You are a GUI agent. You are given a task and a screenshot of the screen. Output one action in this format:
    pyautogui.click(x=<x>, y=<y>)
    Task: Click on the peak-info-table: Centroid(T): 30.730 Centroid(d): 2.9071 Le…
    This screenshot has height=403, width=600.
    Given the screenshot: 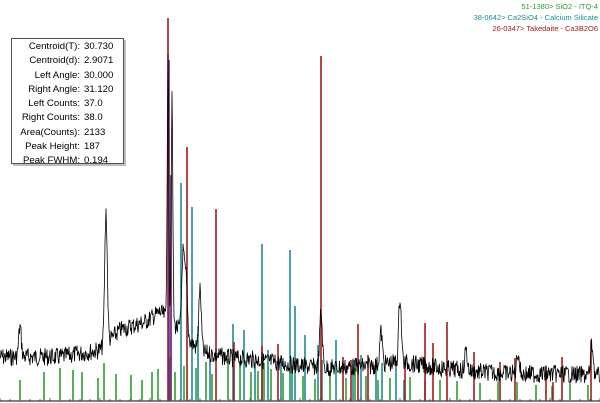 What is the action you would take?
    pyautogui.click(x=62, y=104)
    